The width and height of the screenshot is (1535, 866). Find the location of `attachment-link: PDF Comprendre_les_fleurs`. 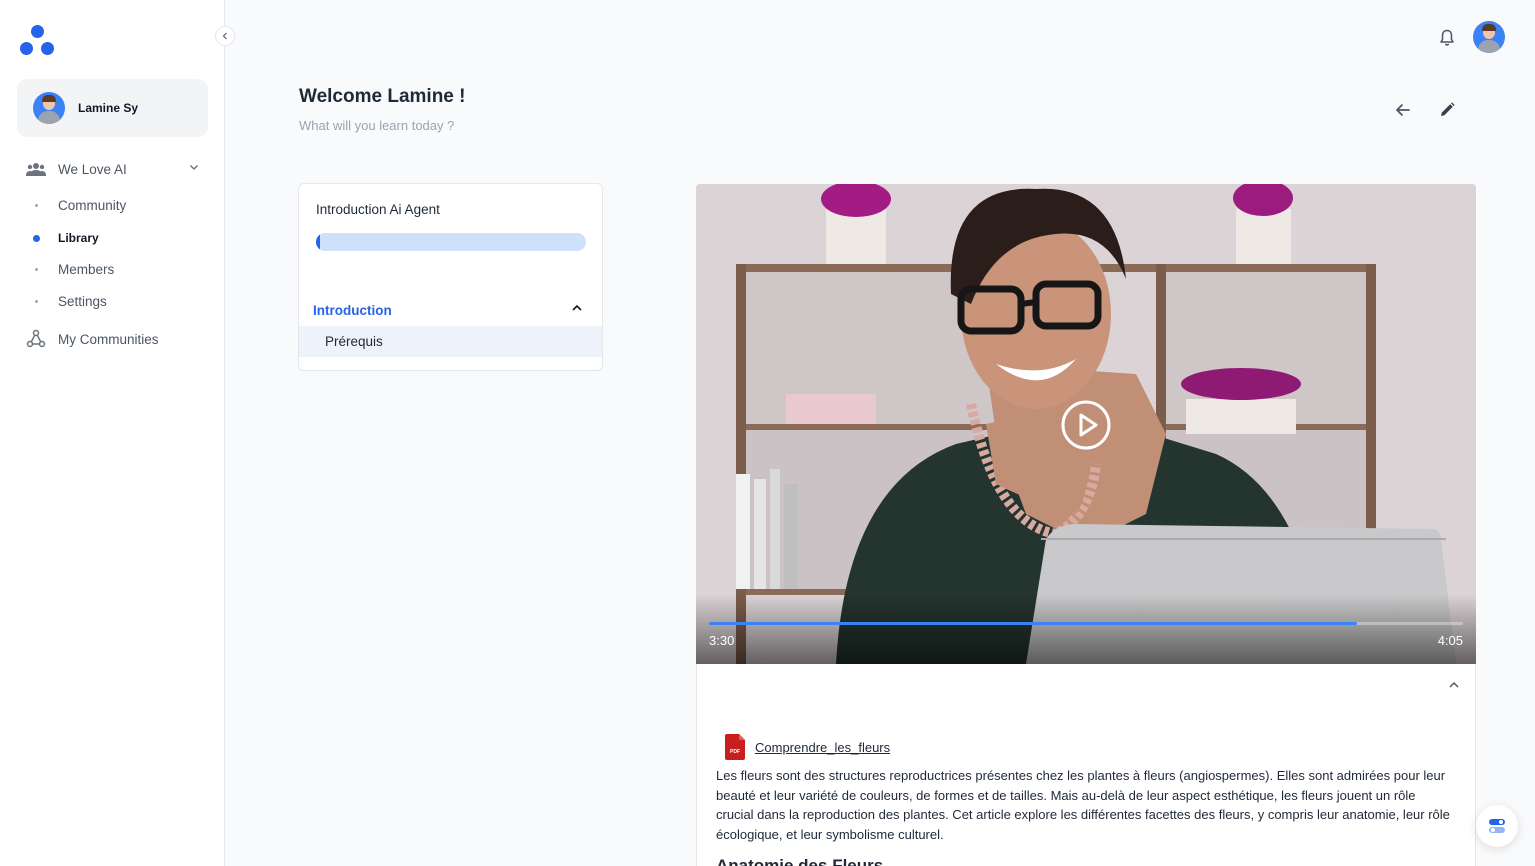

attachment-link: PDF Comprendre_les_fleurs is located at coordinates (807, 747).